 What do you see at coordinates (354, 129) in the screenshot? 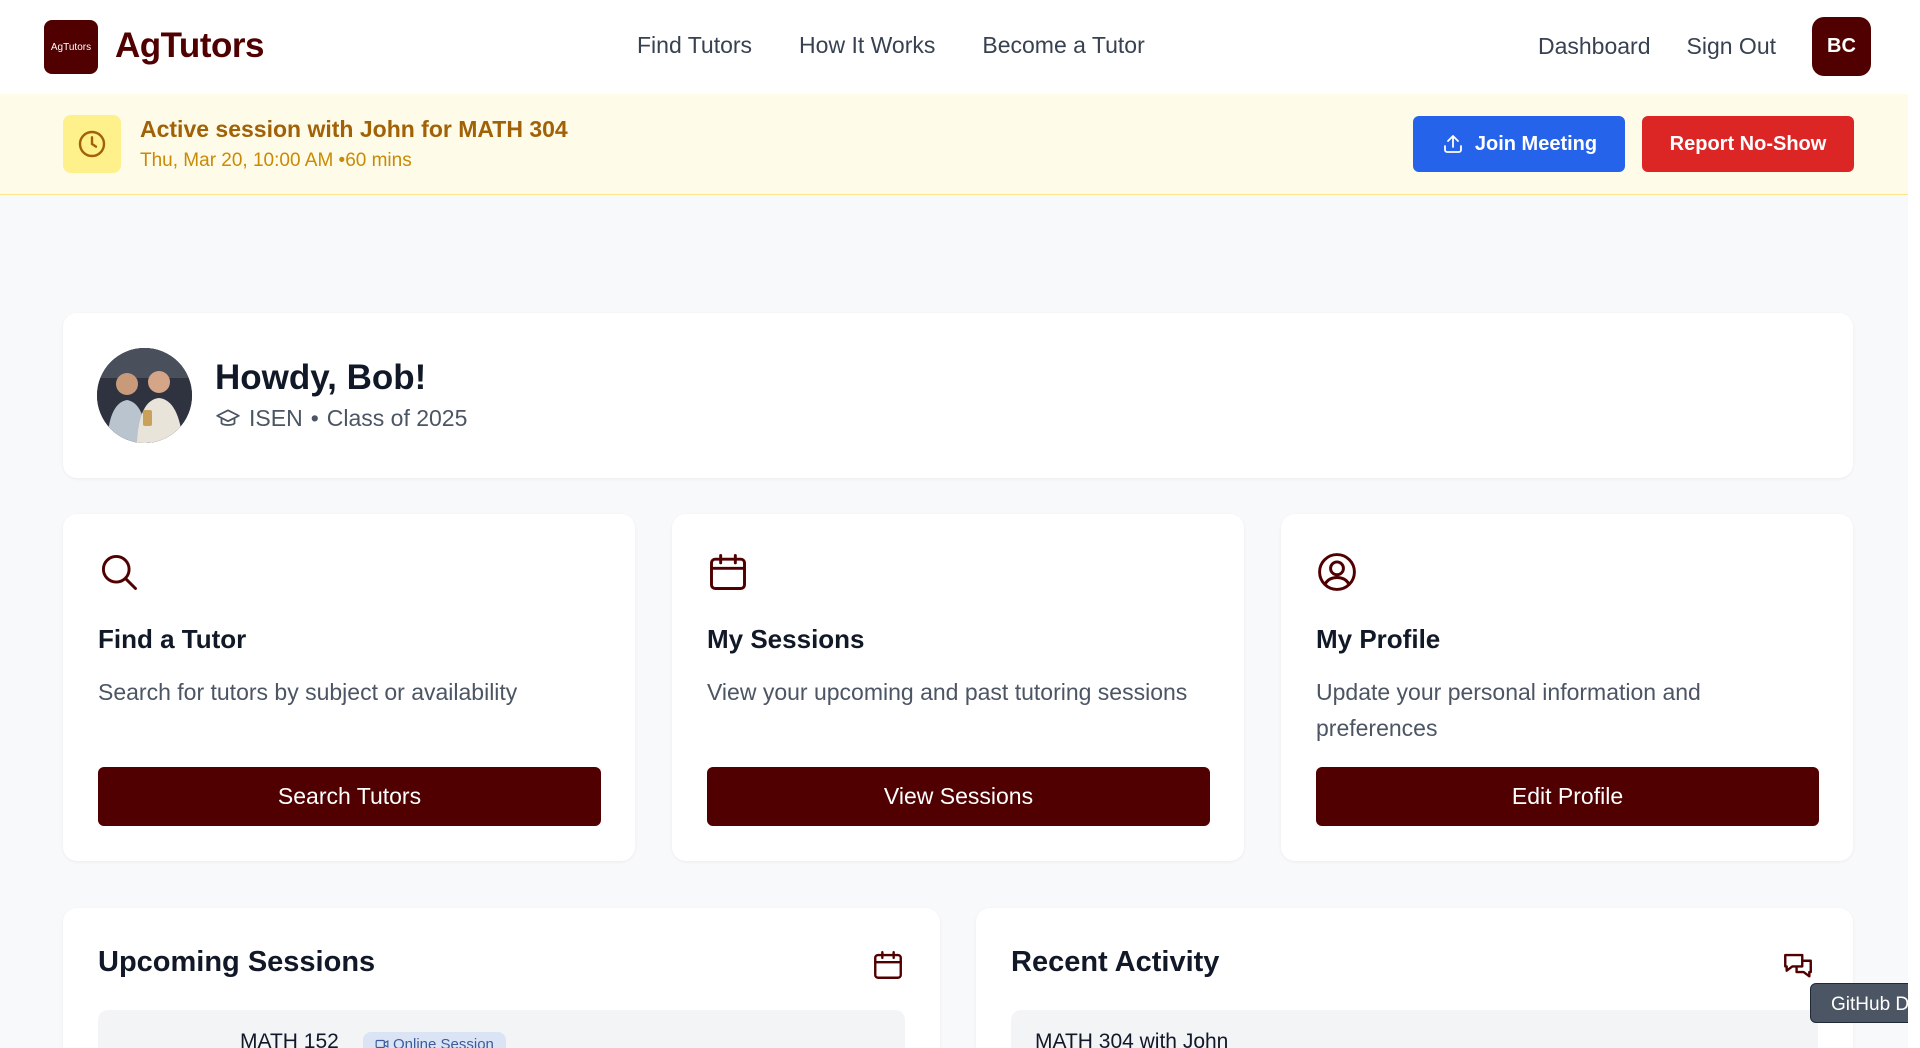
I see `session-title: Active session with John for MATH 304` at bounding box center [354, 129].